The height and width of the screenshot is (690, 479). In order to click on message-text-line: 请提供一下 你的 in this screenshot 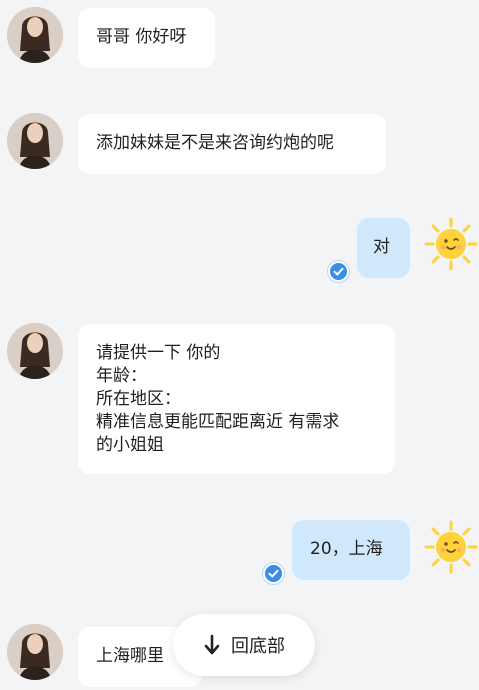, I will do `click(158, 353)`.